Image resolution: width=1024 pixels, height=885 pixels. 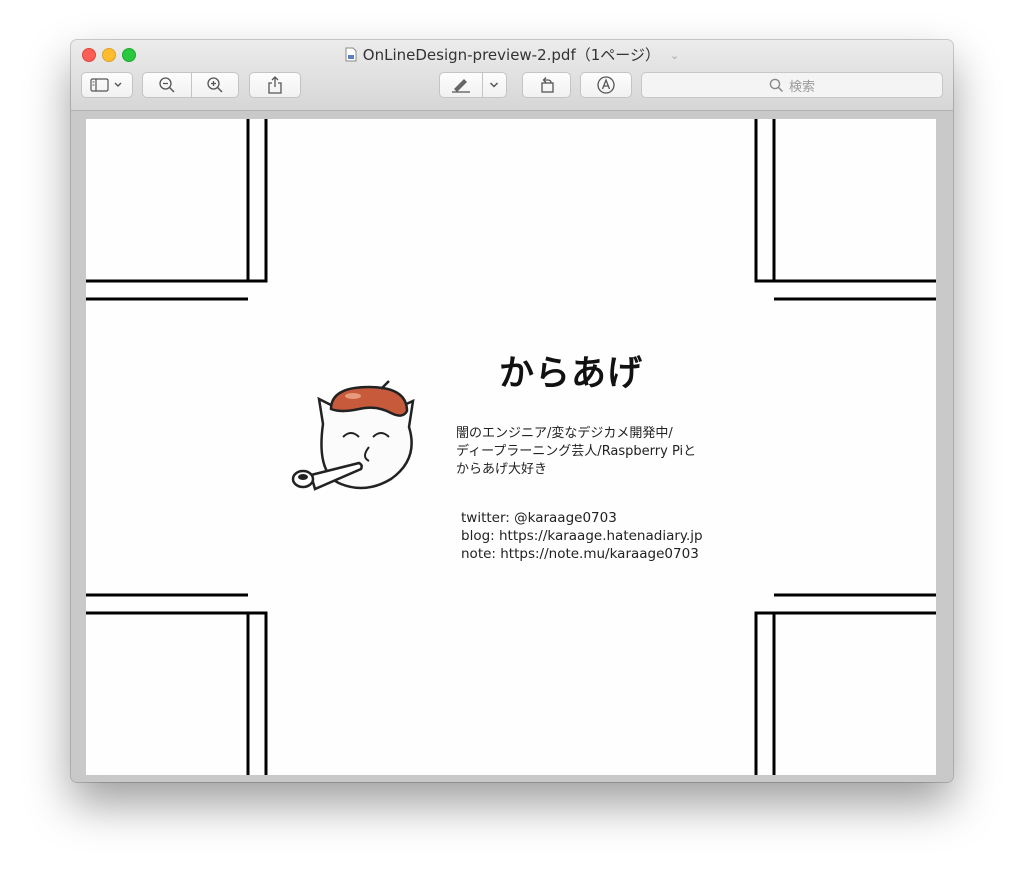 I want to click on title-bar: OnLineDesign-preview-2.pdf（1ページ） ⌄ 検索, so click(x=512, y=75).